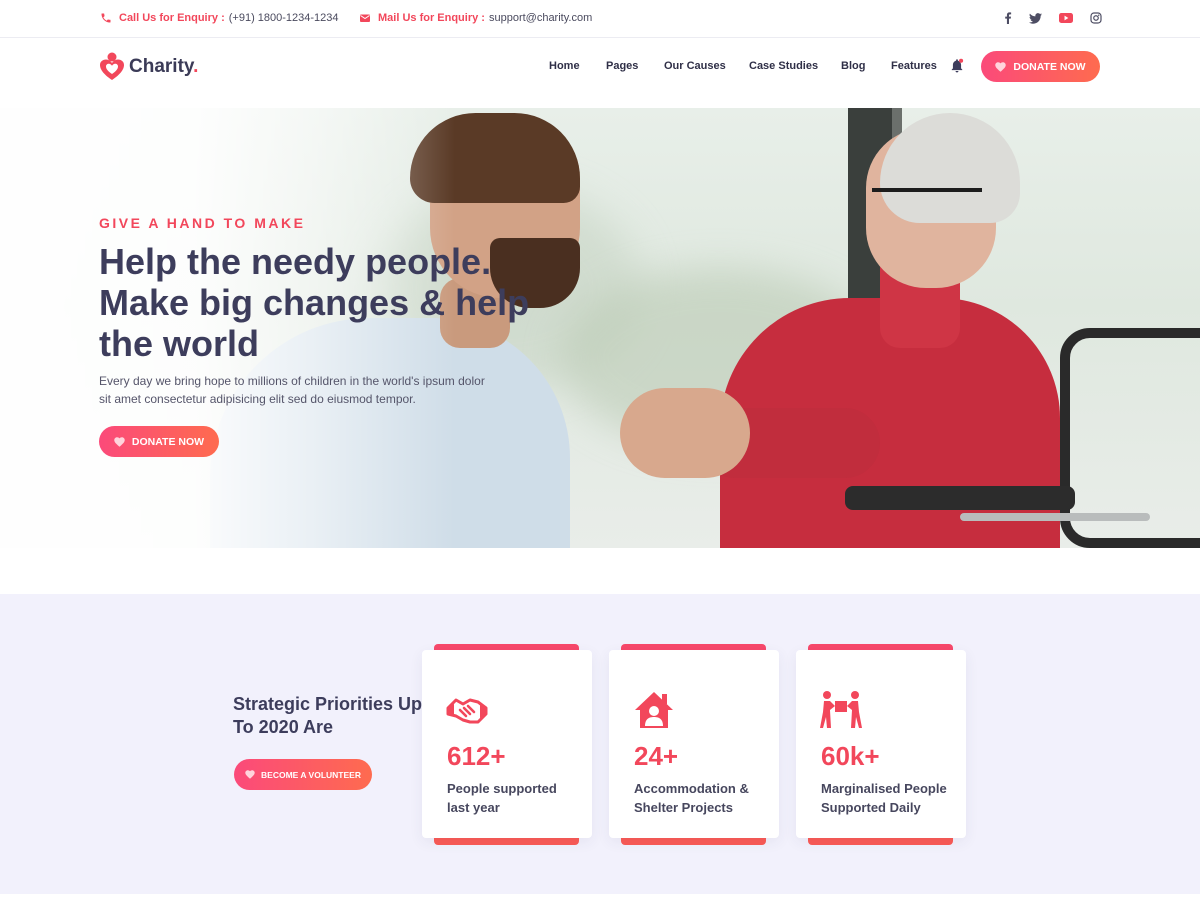 The height and width of the screenshot is (900, 1200). I want to click on stat-label: Marginalised People Supported Daily, so click(884, 798).